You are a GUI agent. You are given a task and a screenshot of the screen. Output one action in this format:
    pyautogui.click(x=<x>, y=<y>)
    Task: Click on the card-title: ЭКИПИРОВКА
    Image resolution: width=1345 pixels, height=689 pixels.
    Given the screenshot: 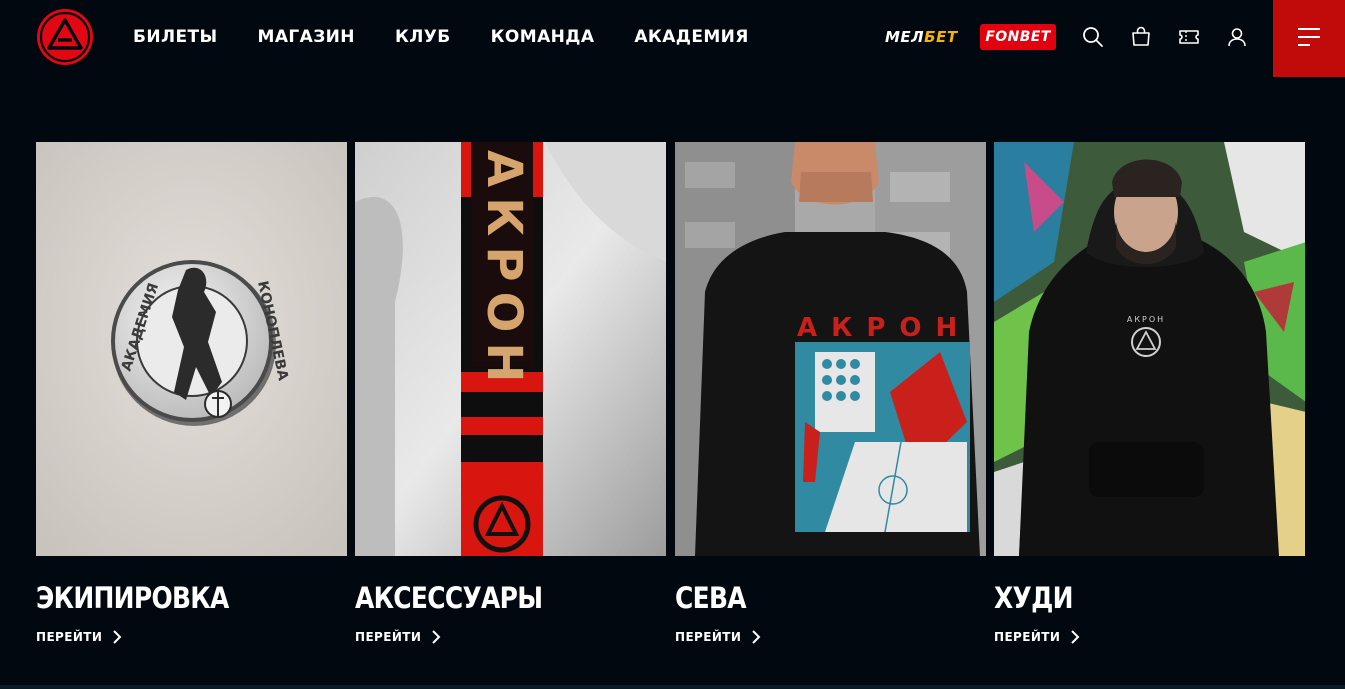 What is the action you would take?
    pyautogui.click(x=132, y=598)
    